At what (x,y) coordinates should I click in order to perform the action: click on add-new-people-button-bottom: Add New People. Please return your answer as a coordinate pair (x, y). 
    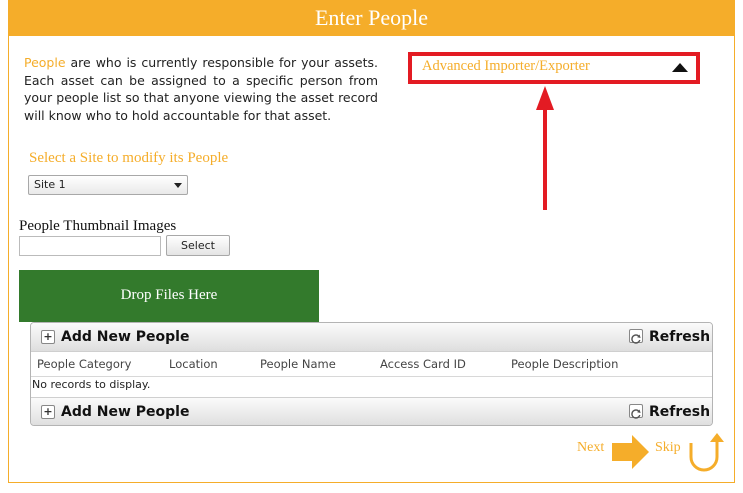
    Looking at the image, I should click on (125, 412).